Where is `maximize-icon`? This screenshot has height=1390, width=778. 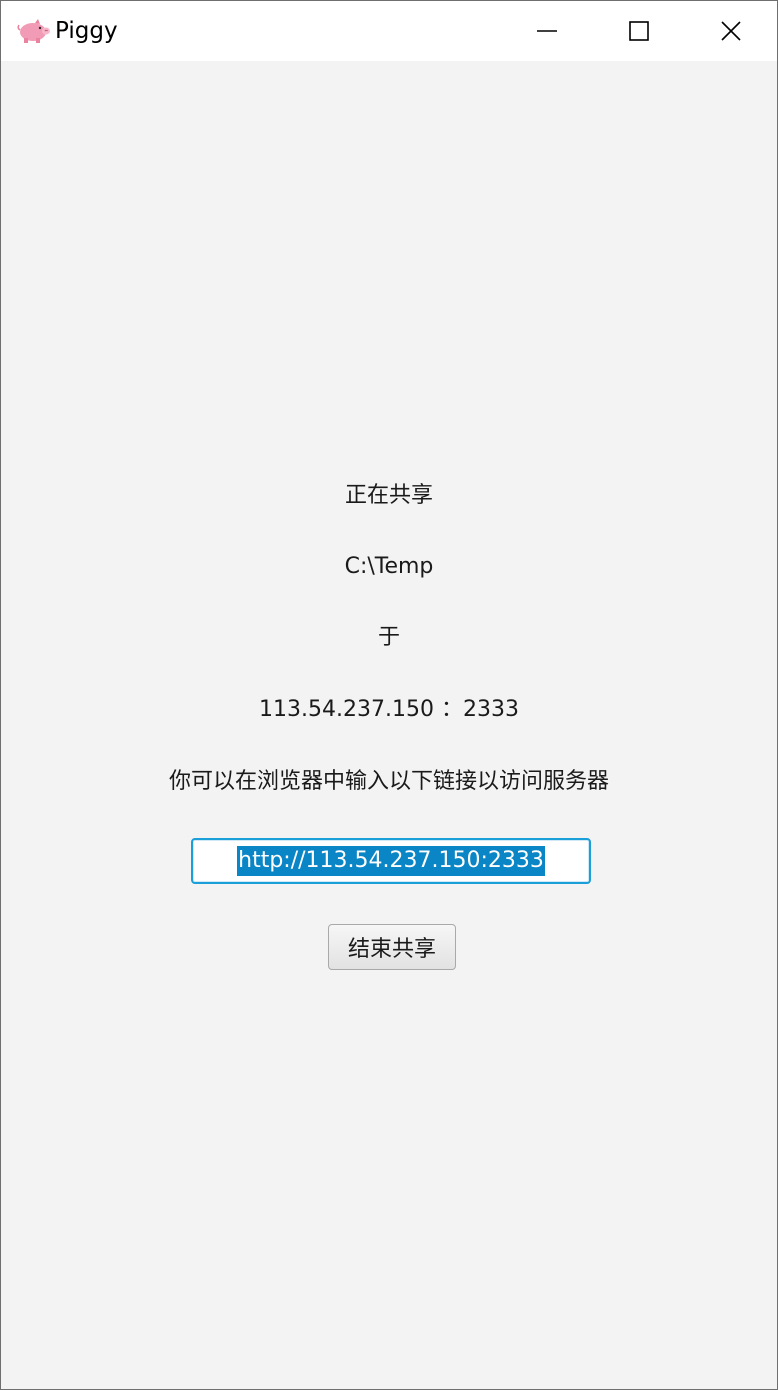
maximize-icon is located at coordinates (639, 31).